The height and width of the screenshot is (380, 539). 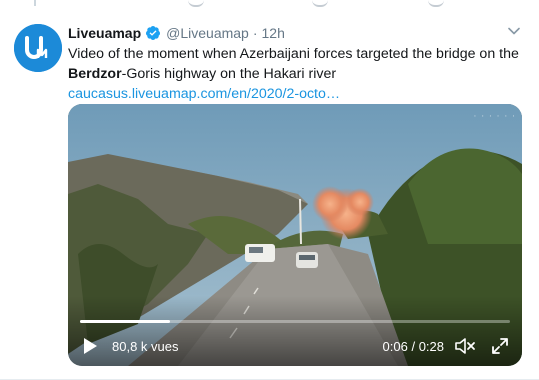 What do you see at coordinates (104, 33) in the screenshot?
I see `author-name: Liveuamap` at bounding box center [104, 33].